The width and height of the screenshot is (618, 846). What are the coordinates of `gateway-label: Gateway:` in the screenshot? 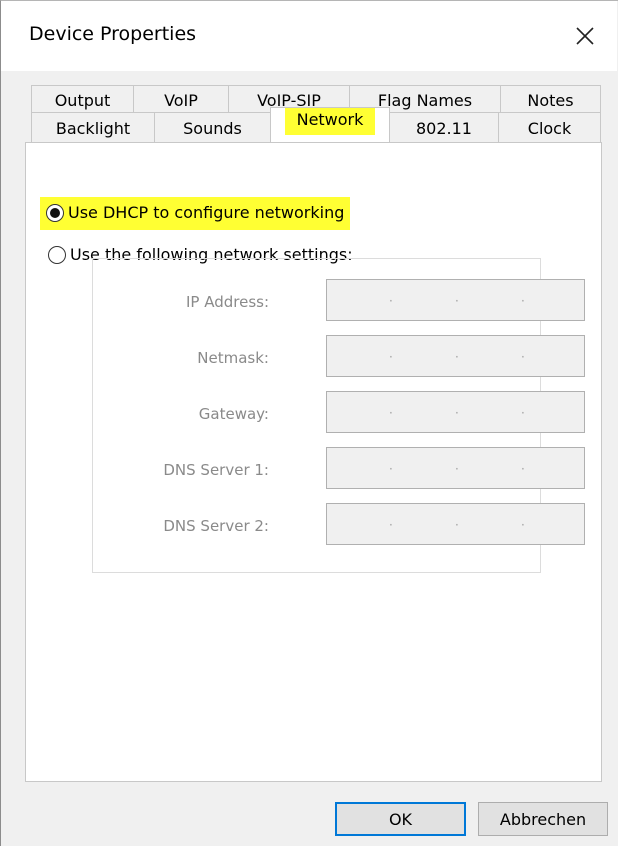 It's located at (233, 414).